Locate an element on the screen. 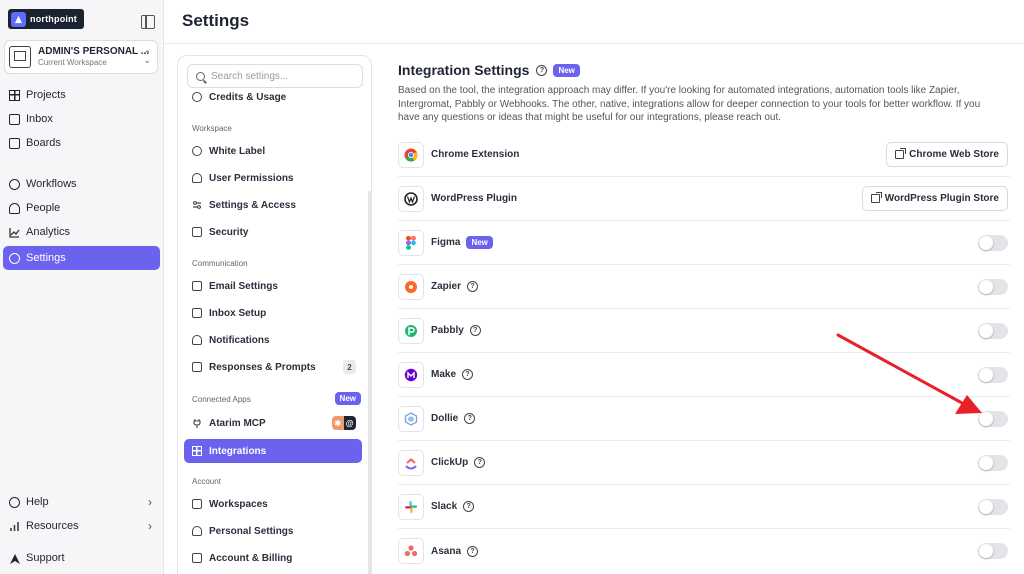 This screenshot has width=1024, height=574. sidebar-item-label: Workflows is located at coordinates (51, 184).